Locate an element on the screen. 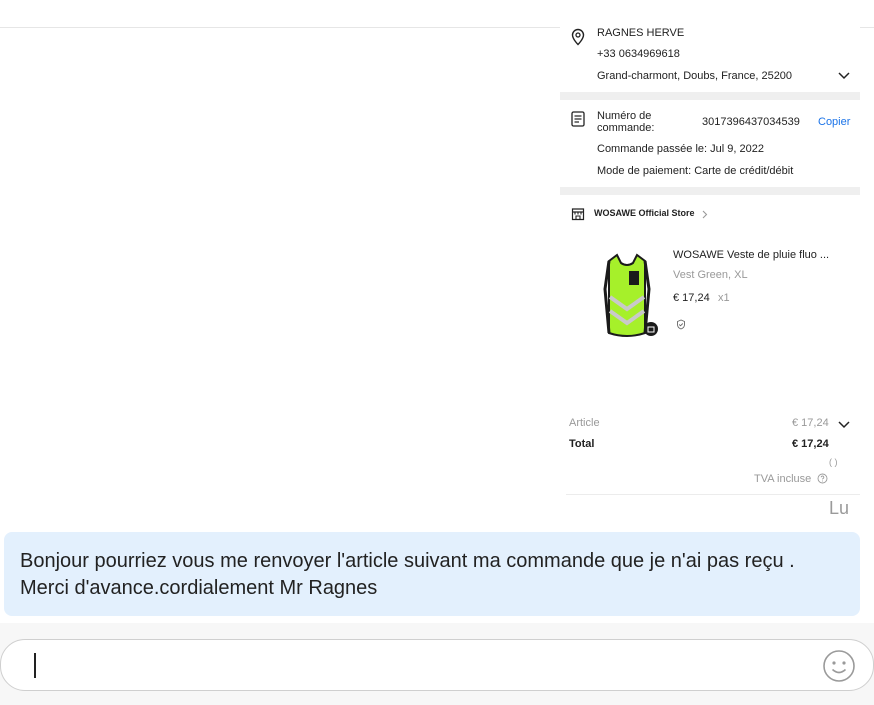 Image resolution: width=874 pixels, height=705 pixels. article-value: € 17,24 is located at coordinates (810, 423).